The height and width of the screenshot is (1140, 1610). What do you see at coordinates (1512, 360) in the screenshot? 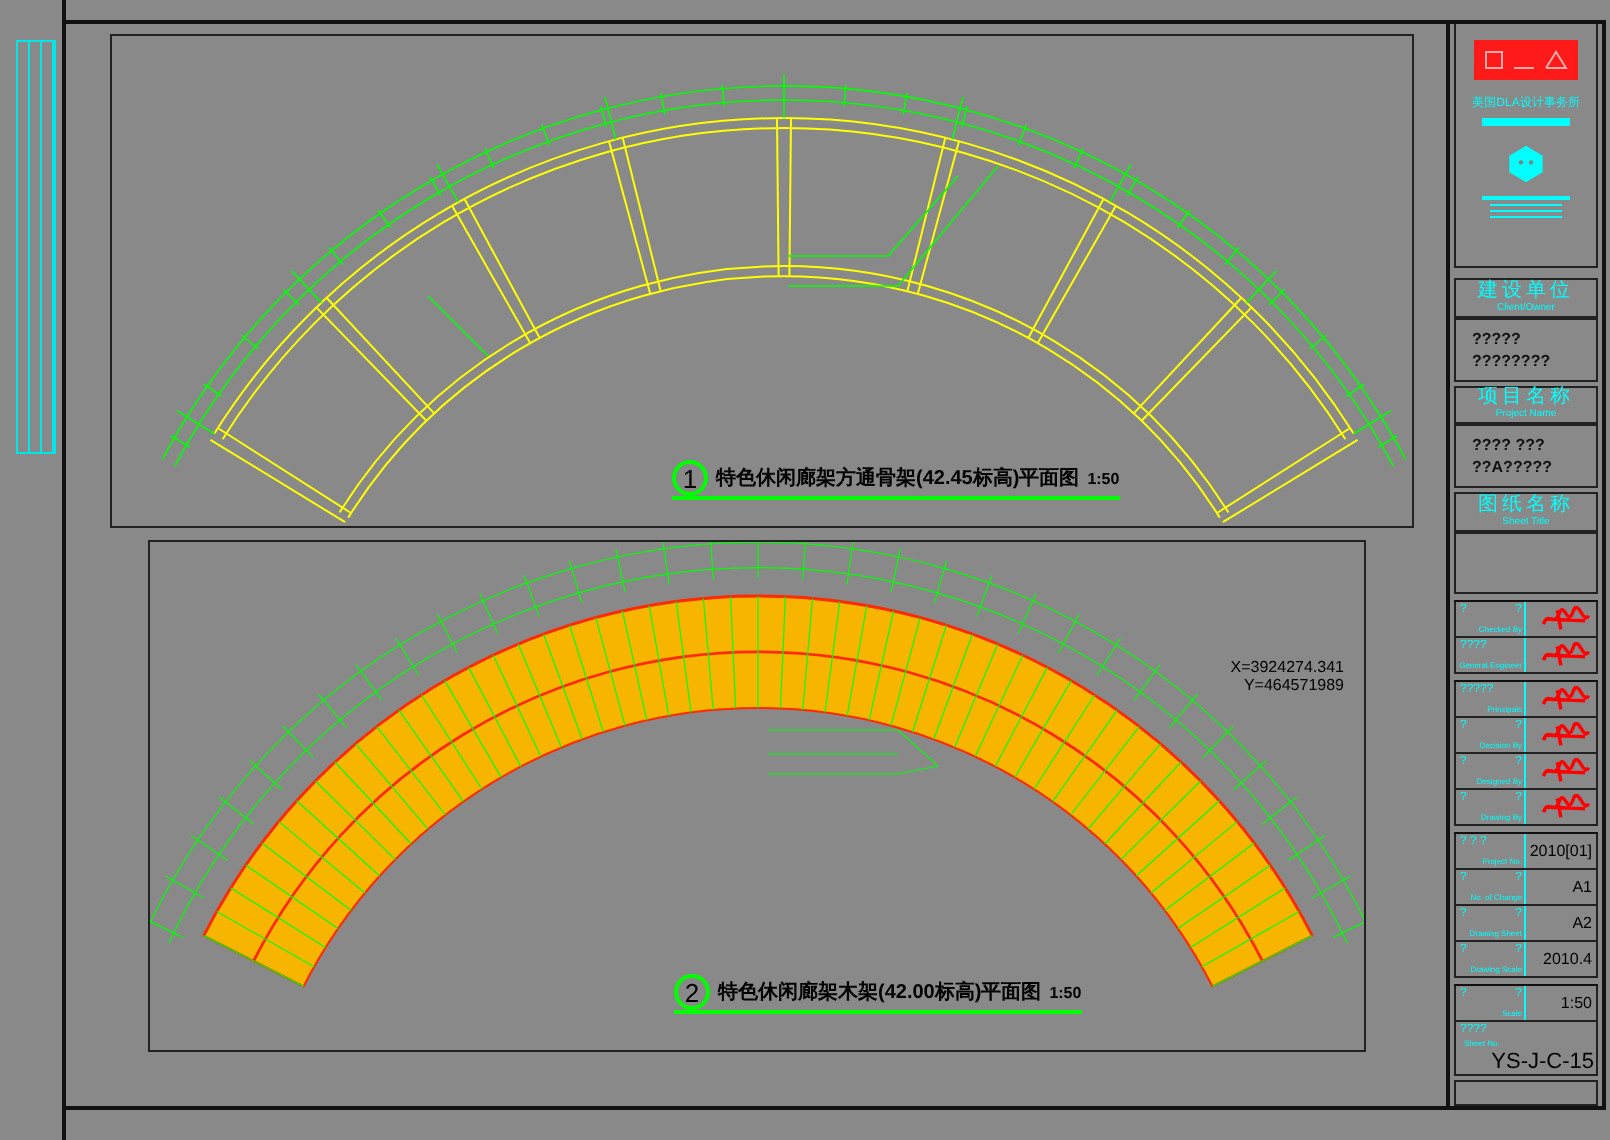
I see `section-value: ????????` at bounding box center [1512, 360].